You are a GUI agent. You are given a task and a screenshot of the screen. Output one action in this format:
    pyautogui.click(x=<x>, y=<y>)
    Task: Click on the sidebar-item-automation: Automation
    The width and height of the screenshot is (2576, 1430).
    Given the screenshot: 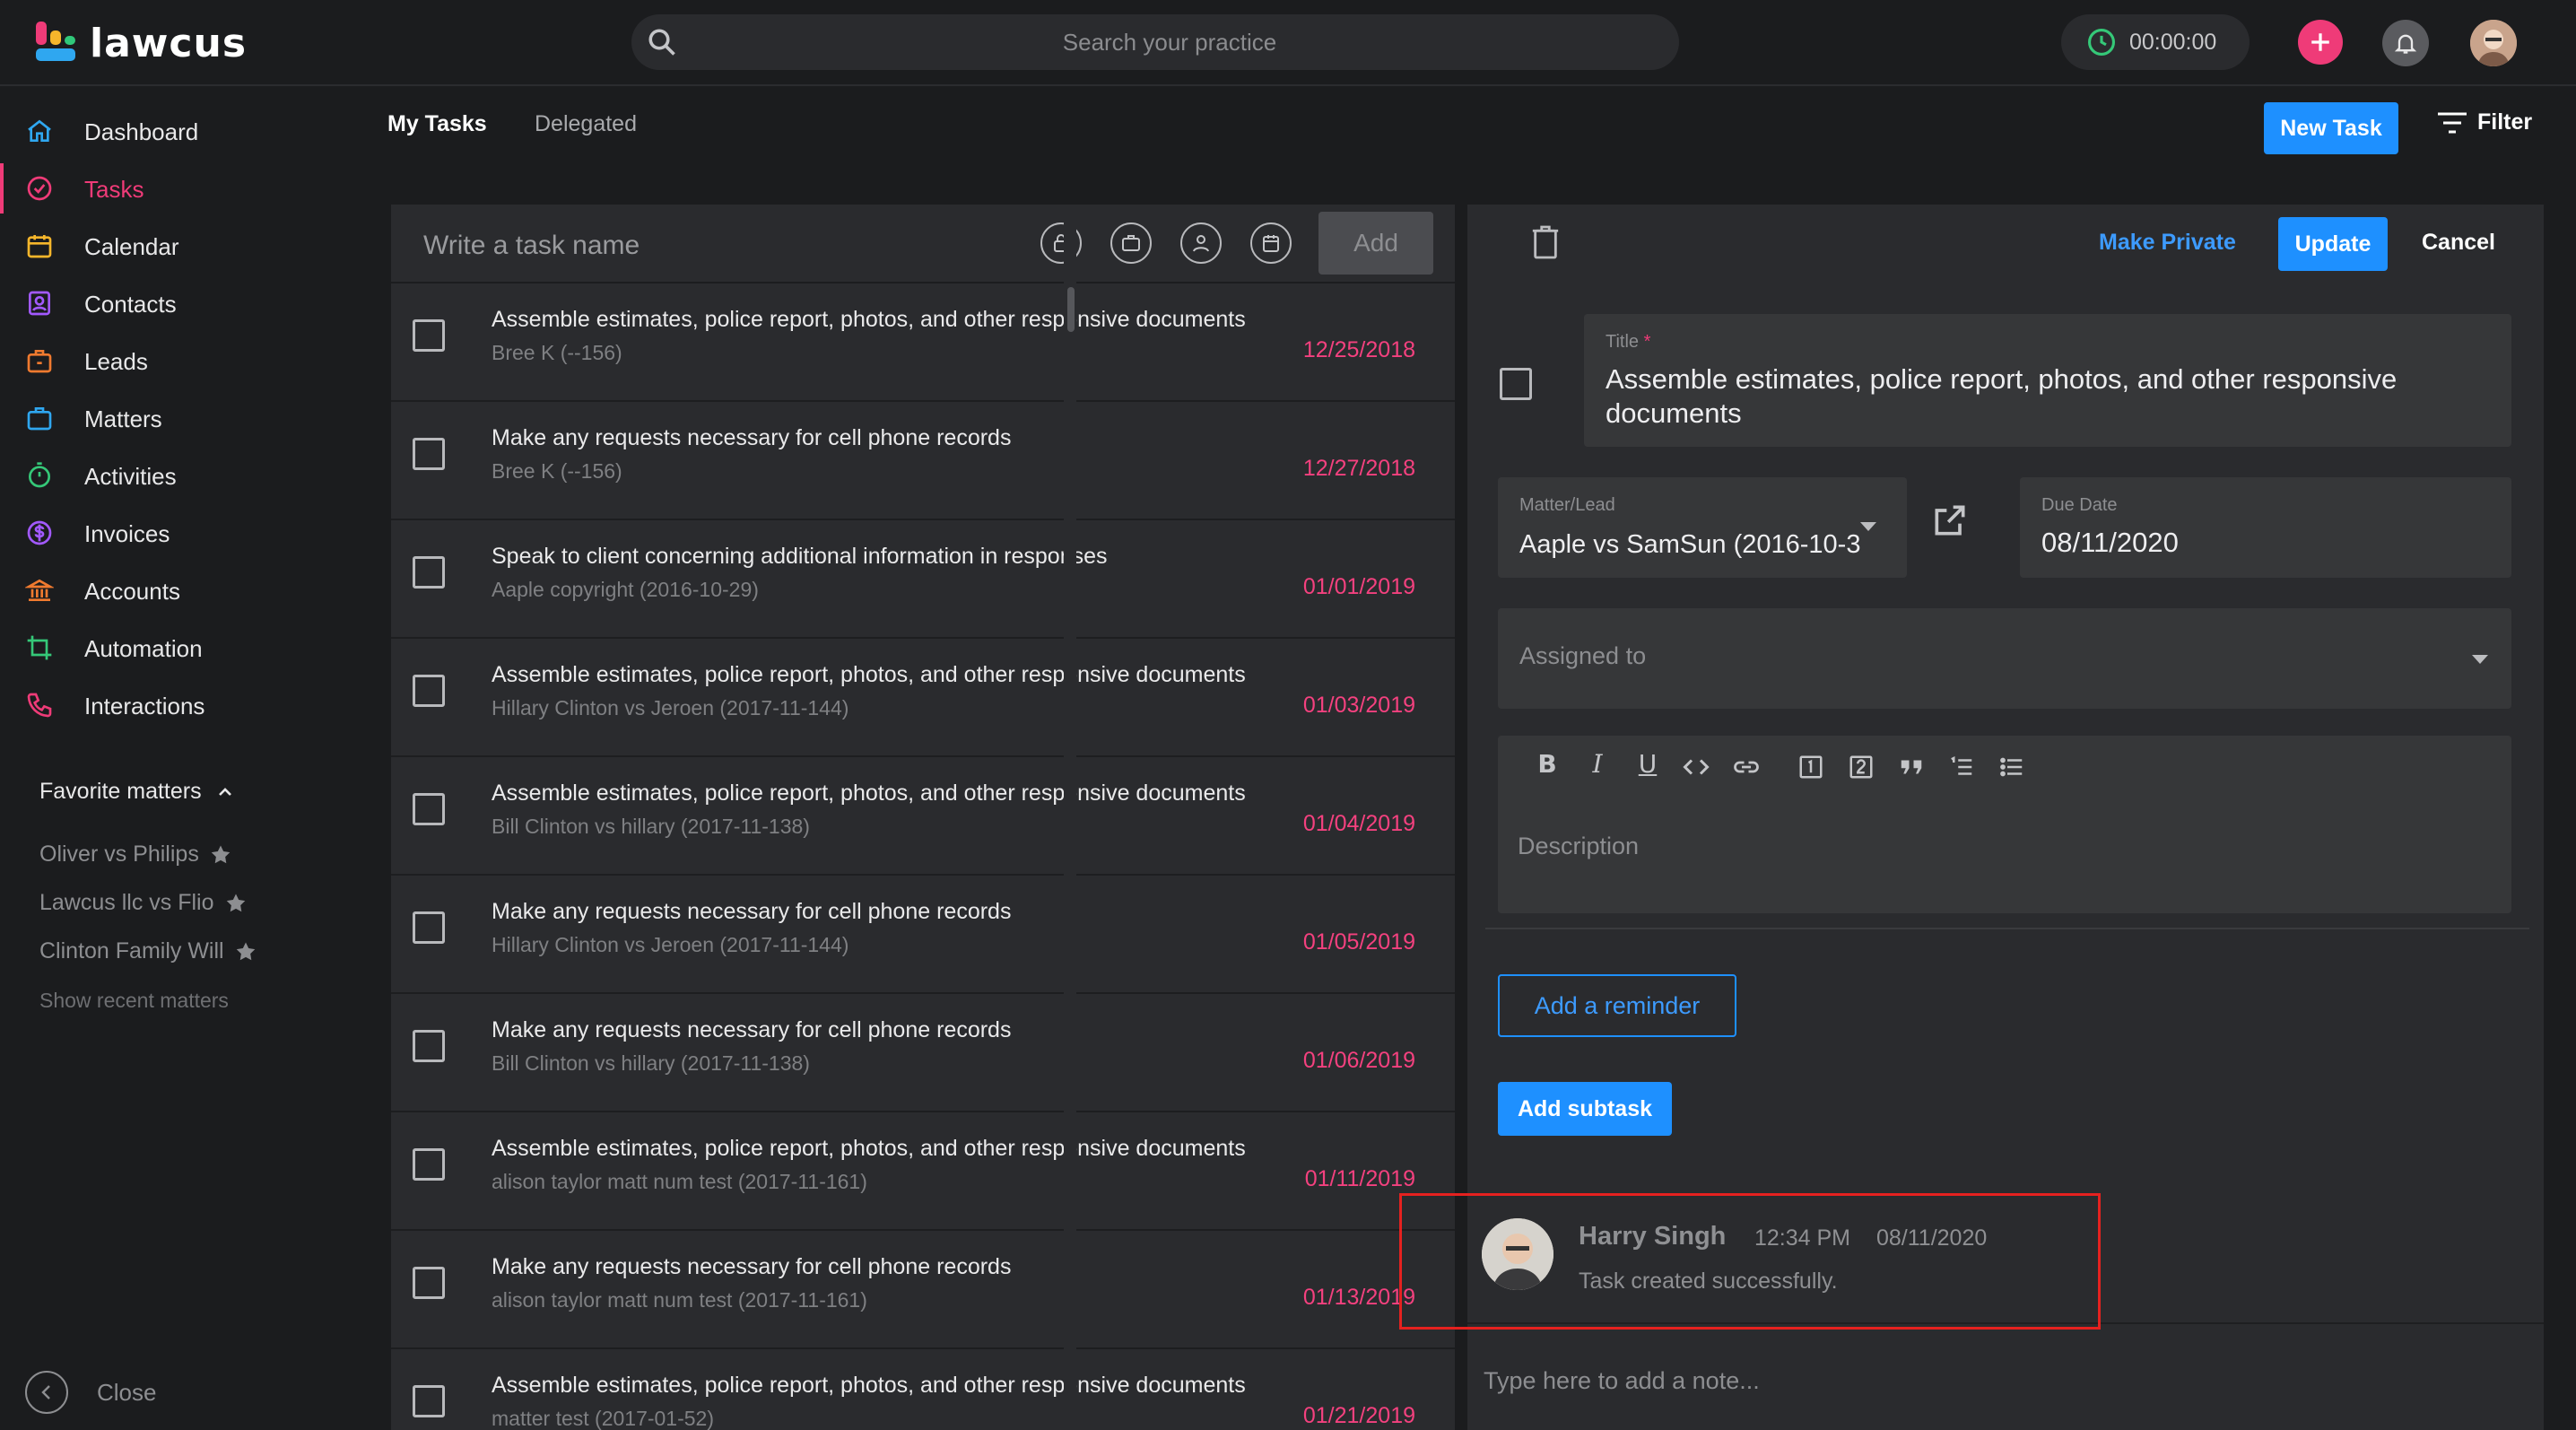 What is the action you would take?
    pyautogui.click(x=179, y=647)
    